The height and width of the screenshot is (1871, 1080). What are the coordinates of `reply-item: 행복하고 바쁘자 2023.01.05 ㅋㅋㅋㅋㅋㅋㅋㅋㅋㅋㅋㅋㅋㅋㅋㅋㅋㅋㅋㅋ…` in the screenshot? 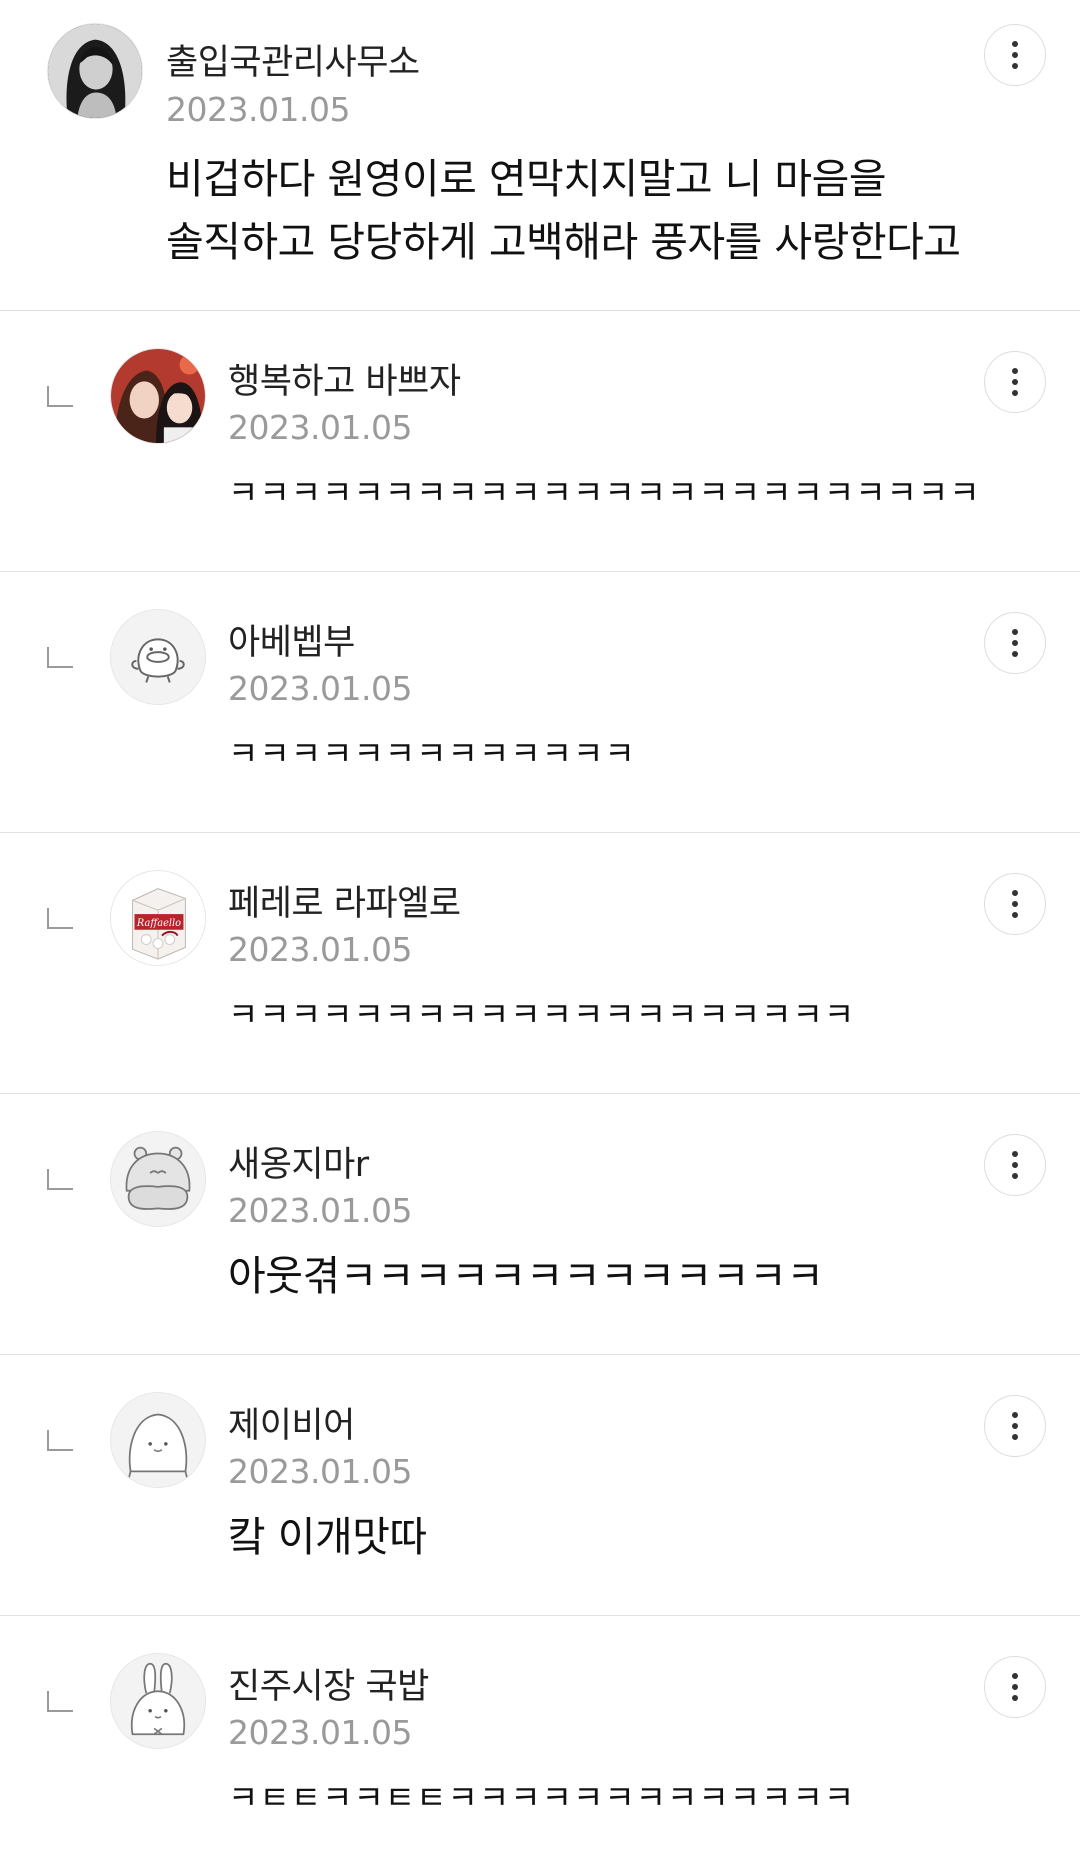 It's located at (540, 441).